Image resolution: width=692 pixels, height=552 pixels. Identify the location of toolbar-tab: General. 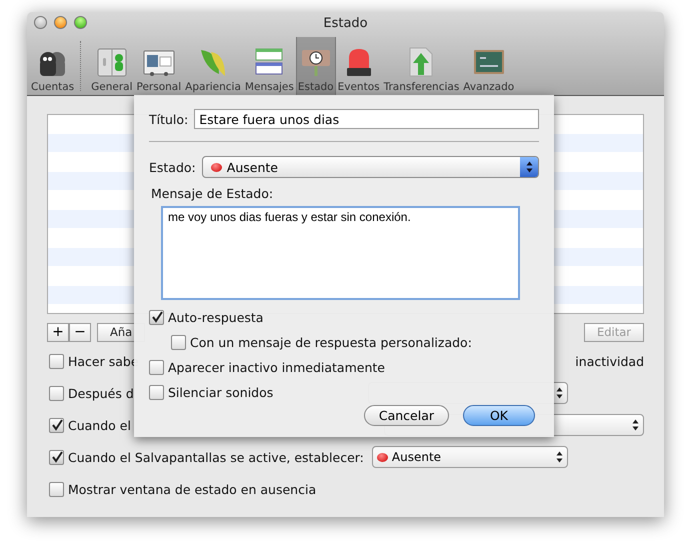
(112, 66).